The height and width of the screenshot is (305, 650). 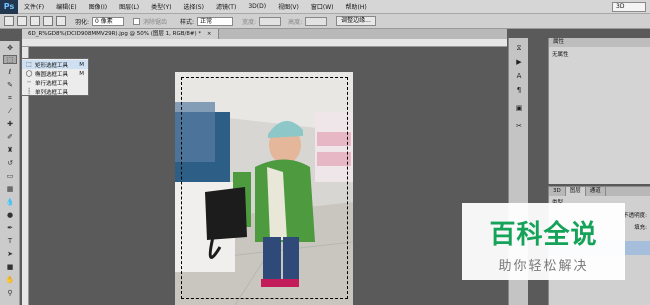 I want to click on single-row-icon: ┄, so click(x=29, y=82).